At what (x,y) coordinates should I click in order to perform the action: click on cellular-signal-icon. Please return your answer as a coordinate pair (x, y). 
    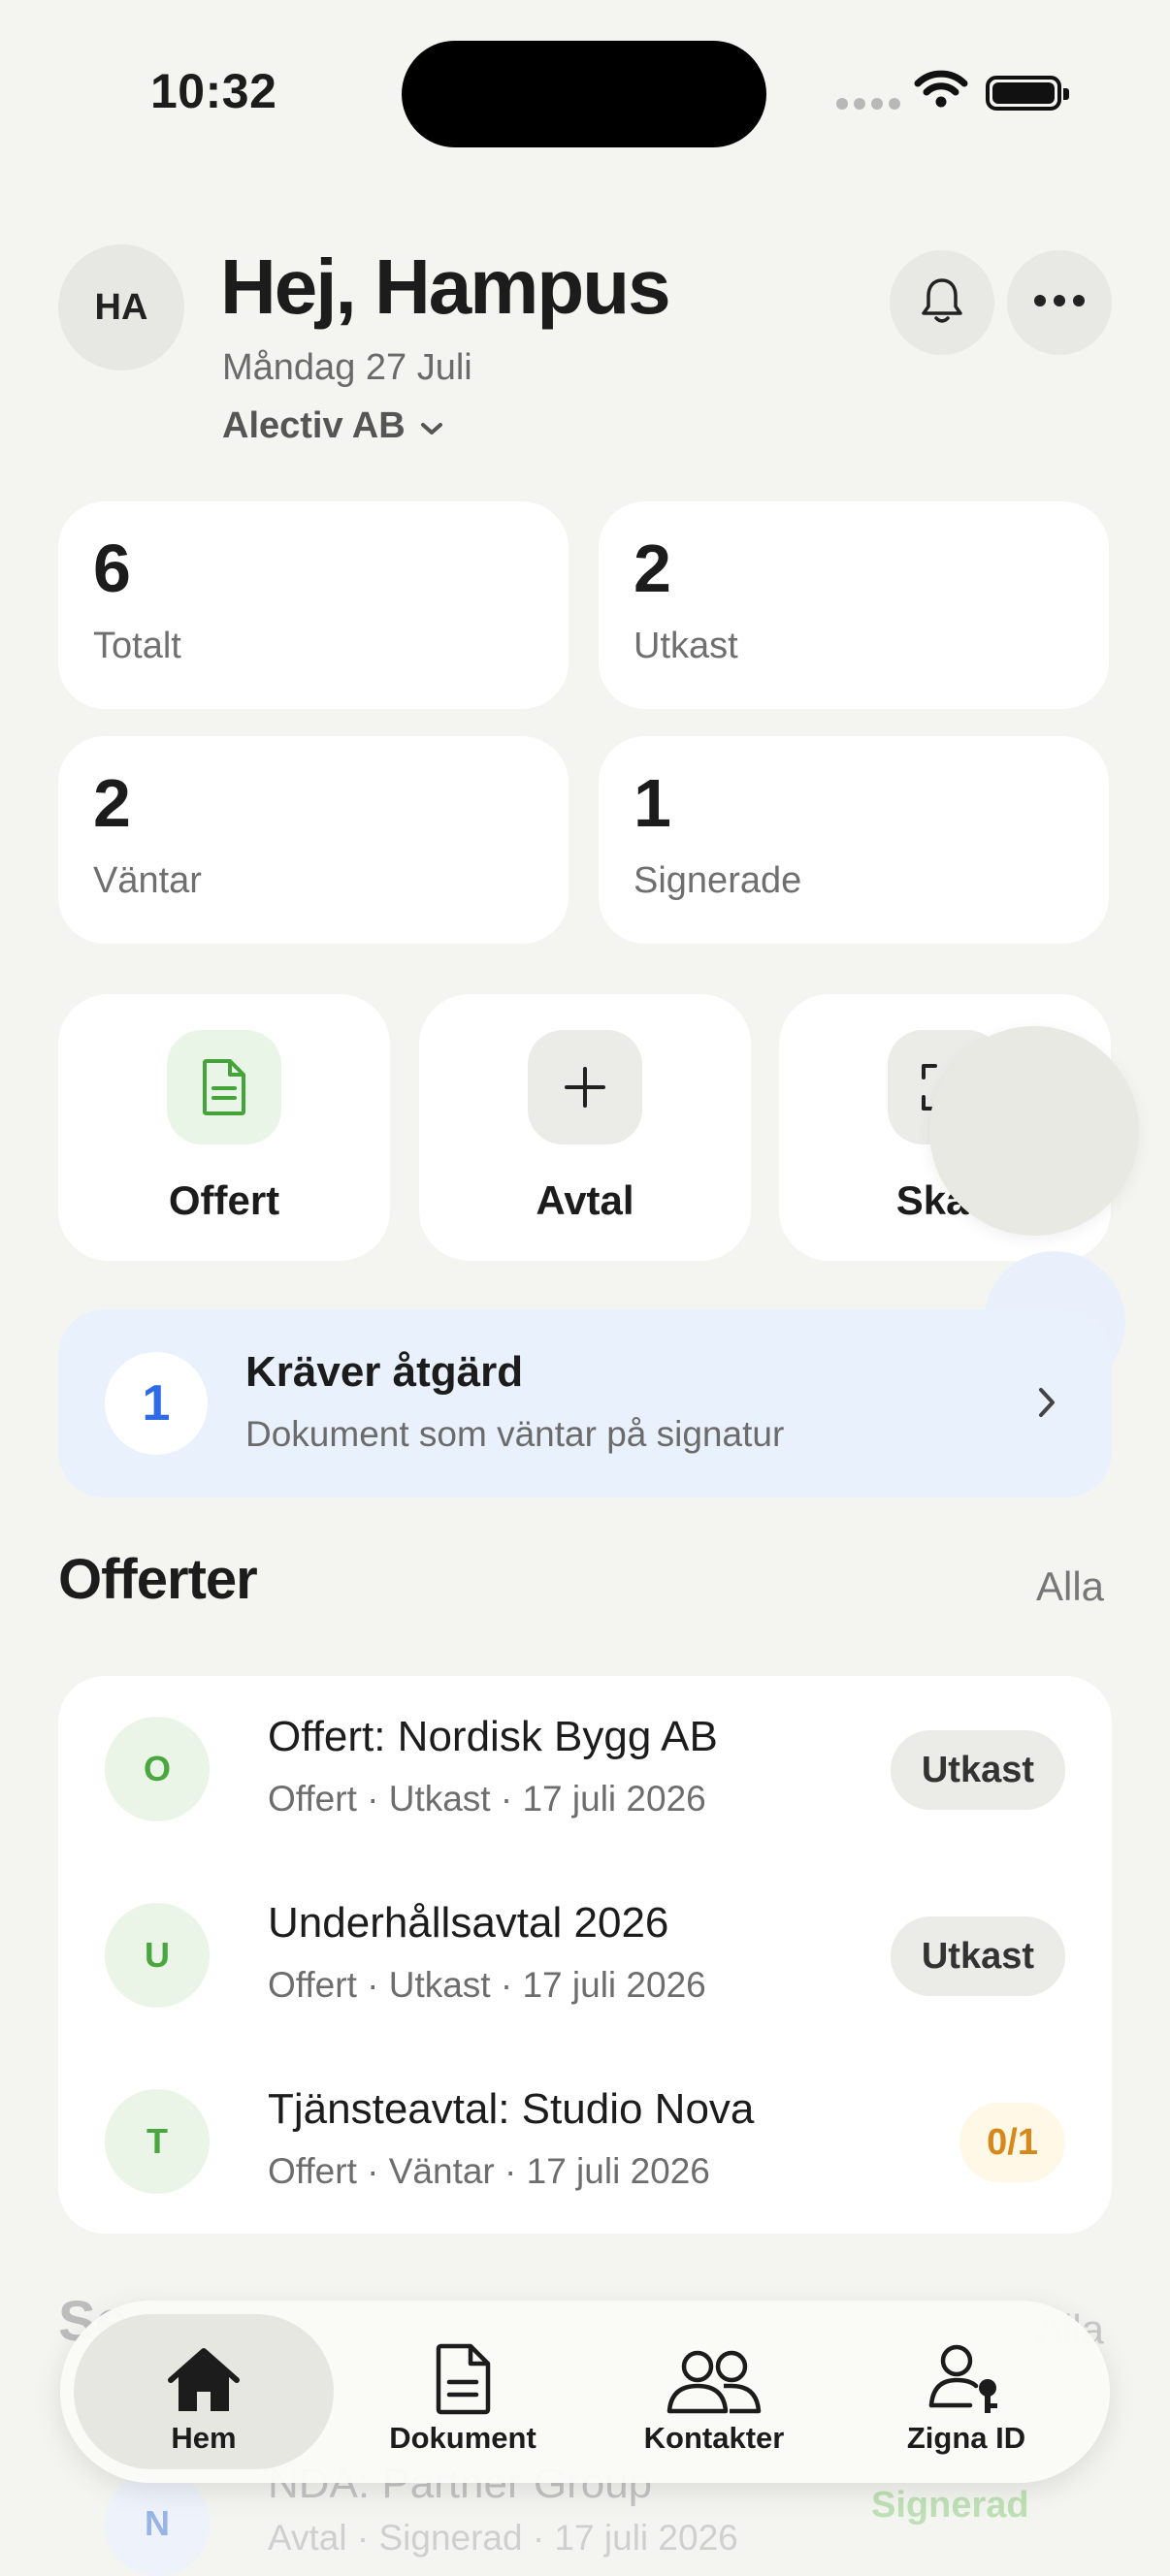
    Looking at the image, I should click on (871, 105).